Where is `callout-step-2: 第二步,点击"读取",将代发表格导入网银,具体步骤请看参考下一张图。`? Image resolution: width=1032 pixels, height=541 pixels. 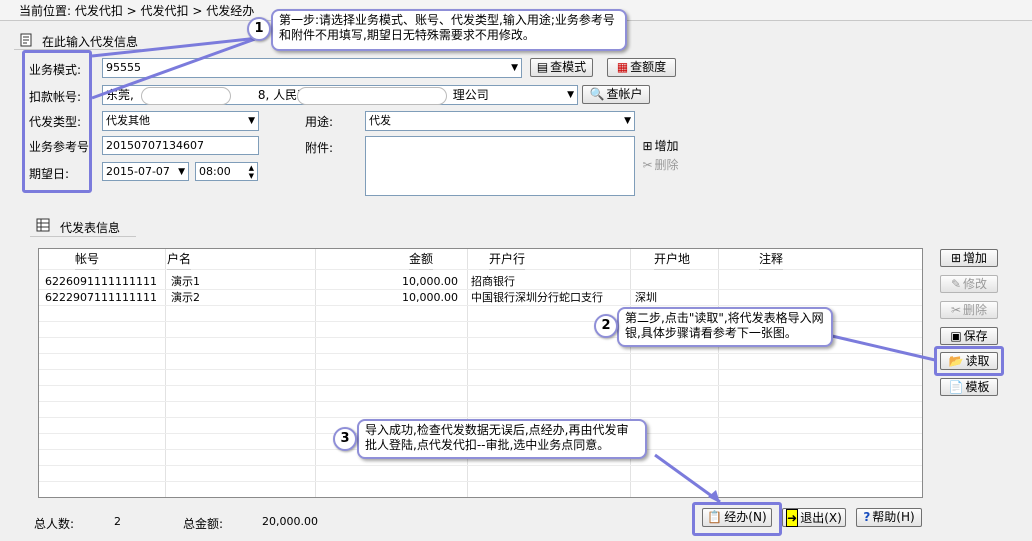
callout-step-2: 第二步,点击"读取",将代发表格导入网银,具体步骤请看参考下一张图。 is located at coordinates (725, 327).